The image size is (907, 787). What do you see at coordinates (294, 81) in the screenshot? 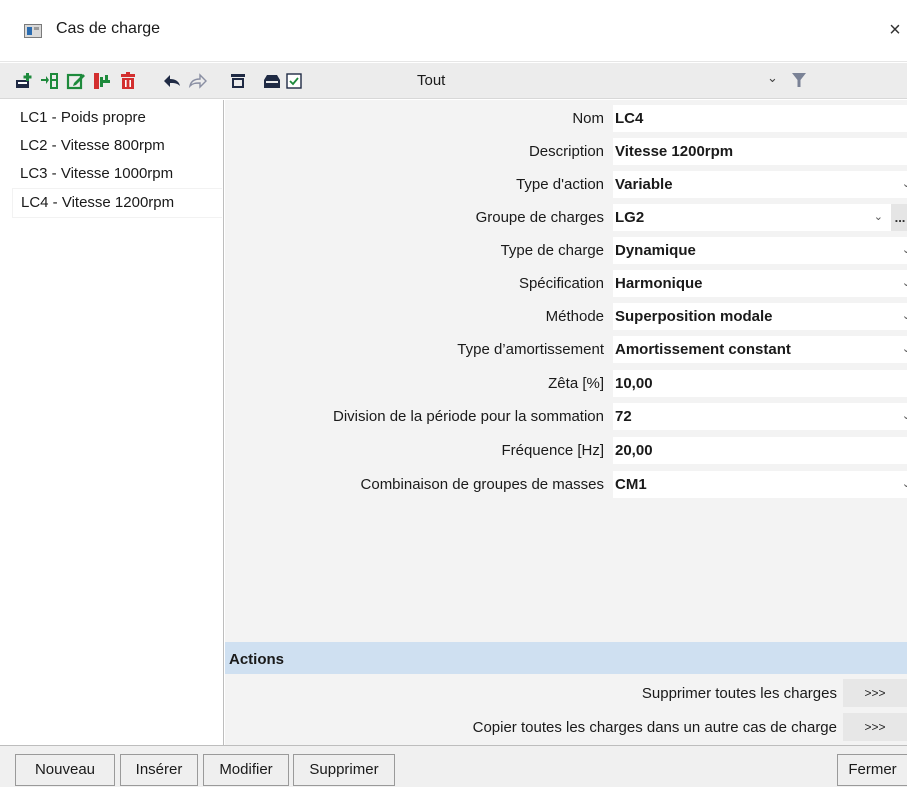
I see `checkbox-icon` at bounding box center [294, 81].